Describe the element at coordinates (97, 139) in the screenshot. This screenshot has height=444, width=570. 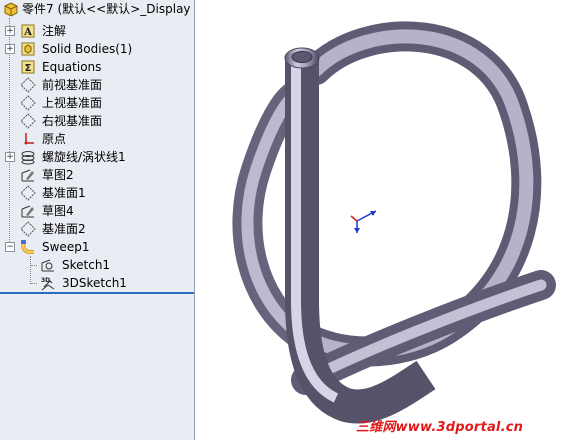
I see `tree-item-origin: 原点` at that location.